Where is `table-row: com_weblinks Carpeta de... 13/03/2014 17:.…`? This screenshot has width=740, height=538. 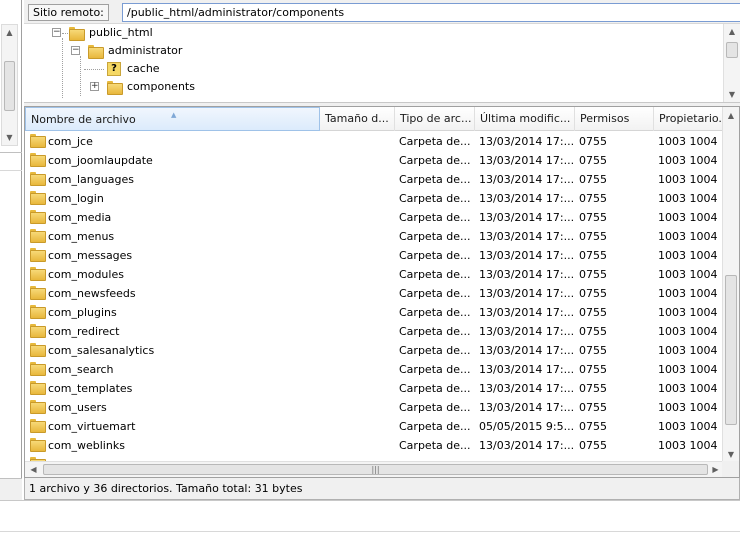
table-row: com_weblinks Carpeta de... 13/03/2014 17:.… is located at coordinates (375, 445).